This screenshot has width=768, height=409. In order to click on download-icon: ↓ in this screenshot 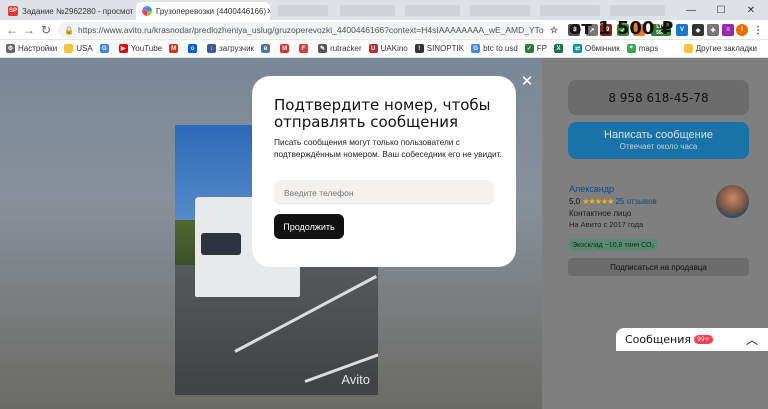, I will do `click(212, 48)`.